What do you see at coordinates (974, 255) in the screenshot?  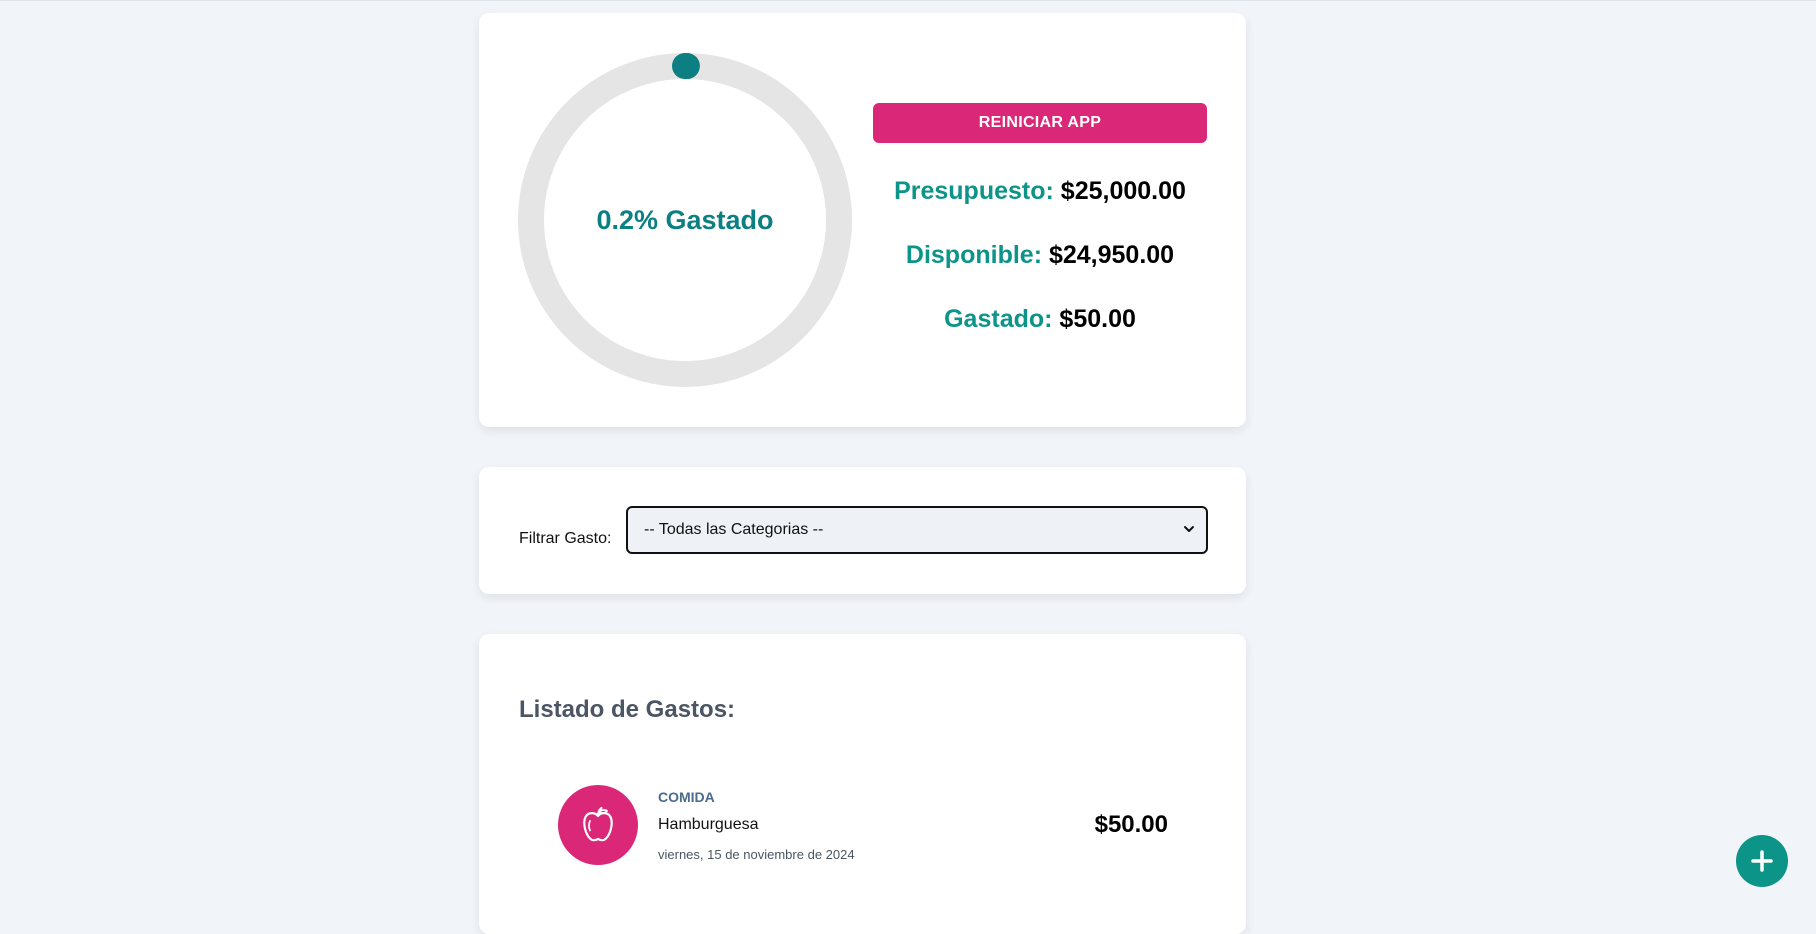 I see `available-stat-label: Disponible:` at bounding box center [974, 255].